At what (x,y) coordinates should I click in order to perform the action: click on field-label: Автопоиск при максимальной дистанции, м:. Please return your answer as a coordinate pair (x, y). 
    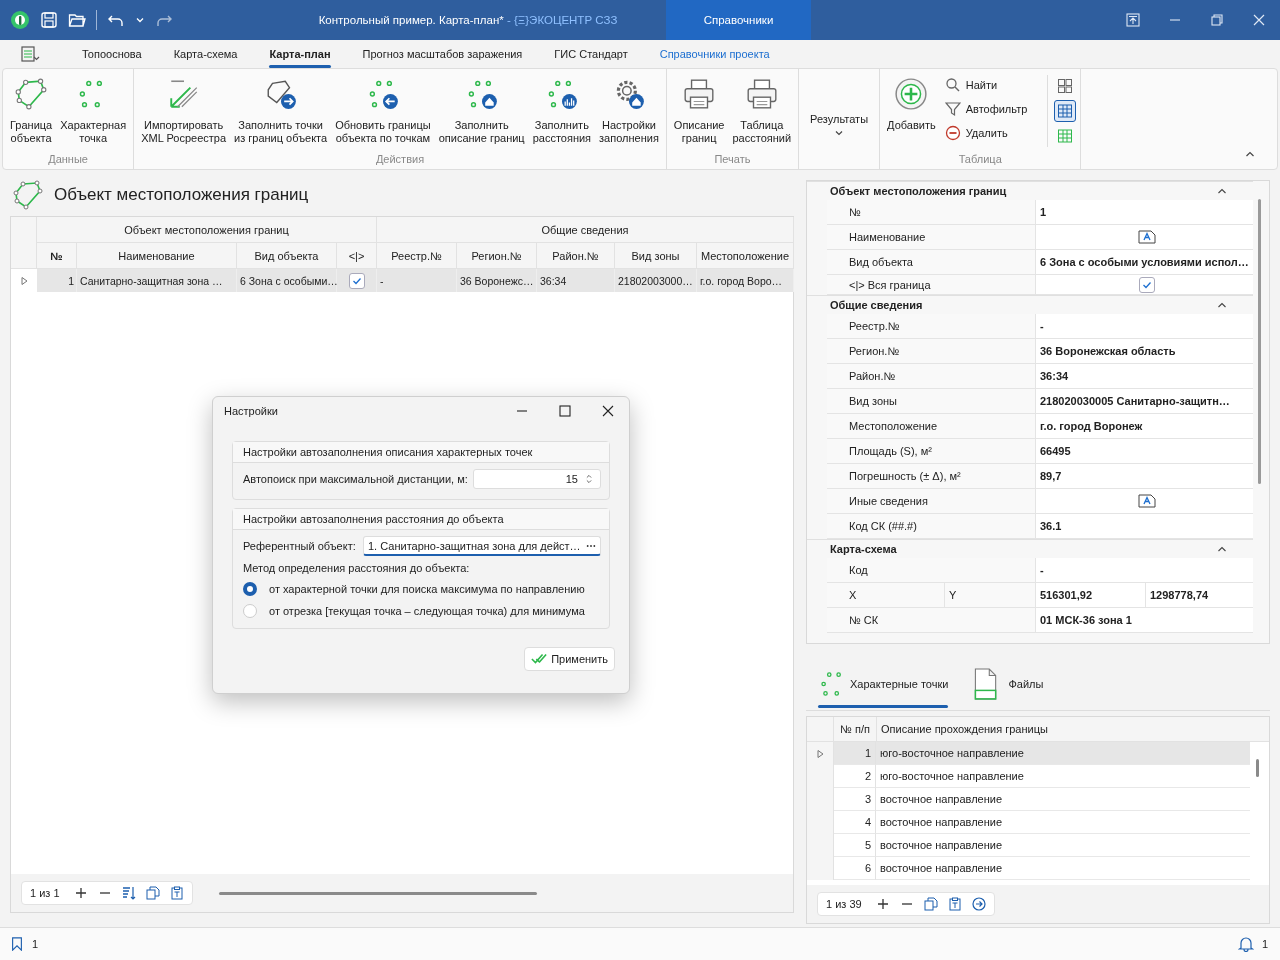
    Looking at the image, I should click on (355, 479).